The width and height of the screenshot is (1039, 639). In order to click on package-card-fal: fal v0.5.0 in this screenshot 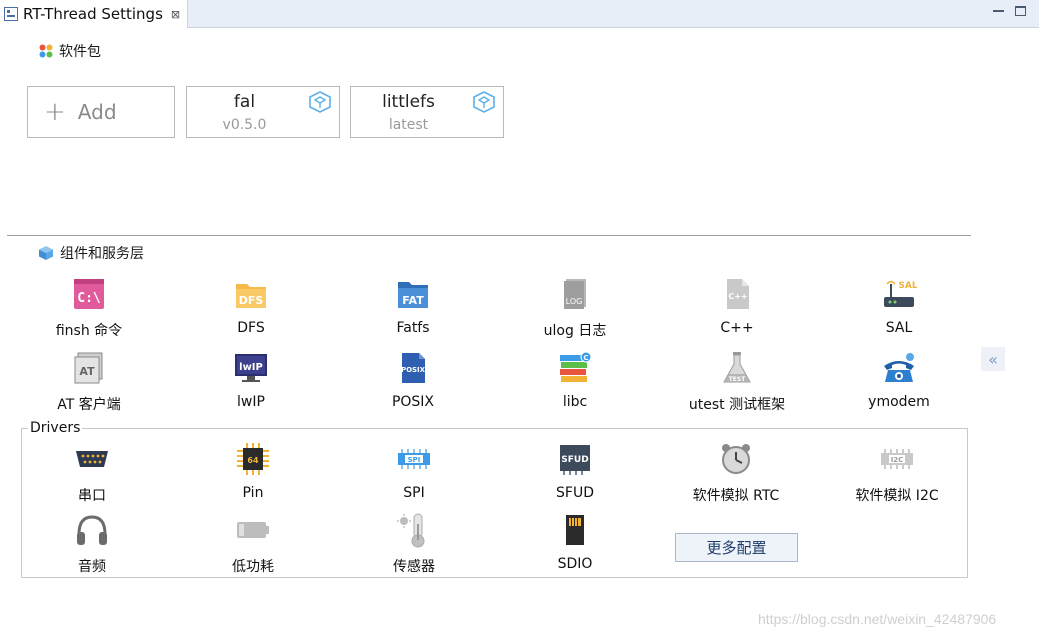, I will do `click(263, 112)`.